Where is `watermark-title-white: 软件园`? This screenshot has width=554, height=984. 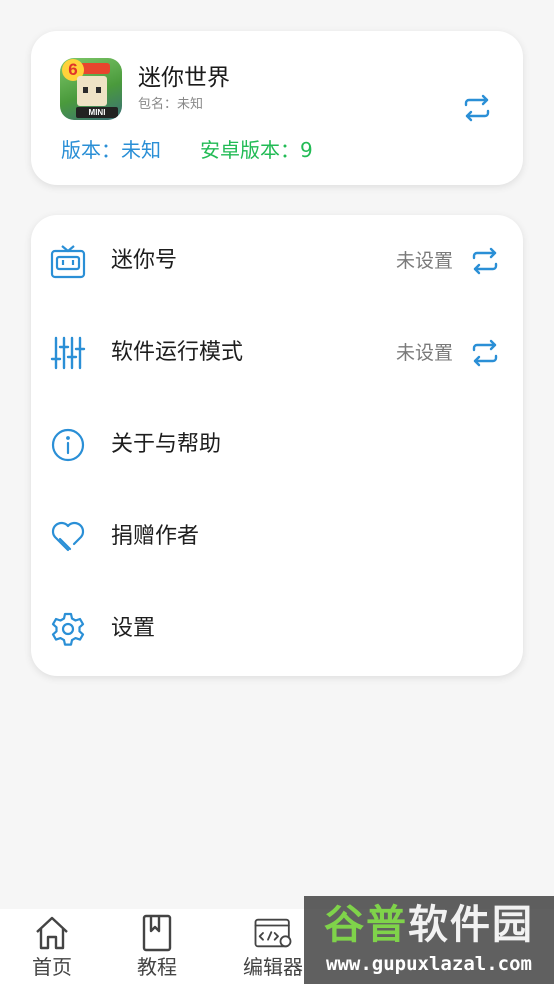 watermark-title-white: 软件园 is located at coordinates (471, 925).